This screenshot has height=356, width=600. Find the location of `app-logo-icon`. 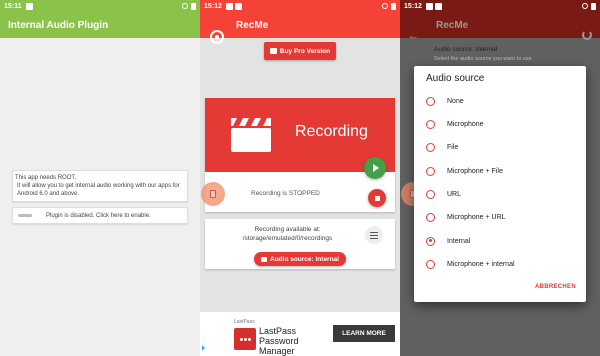

app-logo-icon is located at coordinates (217, 37).